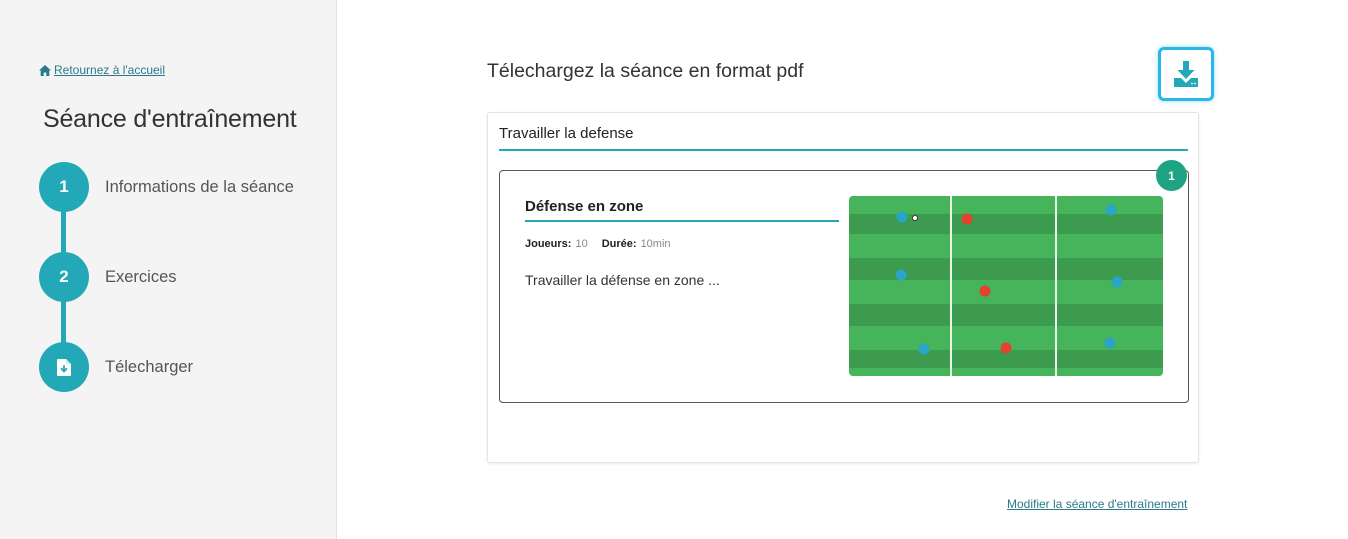 Image resolution: width=1348 pixels, height=539 pixels. I want to click on players-value: 10, so click(581, 244).